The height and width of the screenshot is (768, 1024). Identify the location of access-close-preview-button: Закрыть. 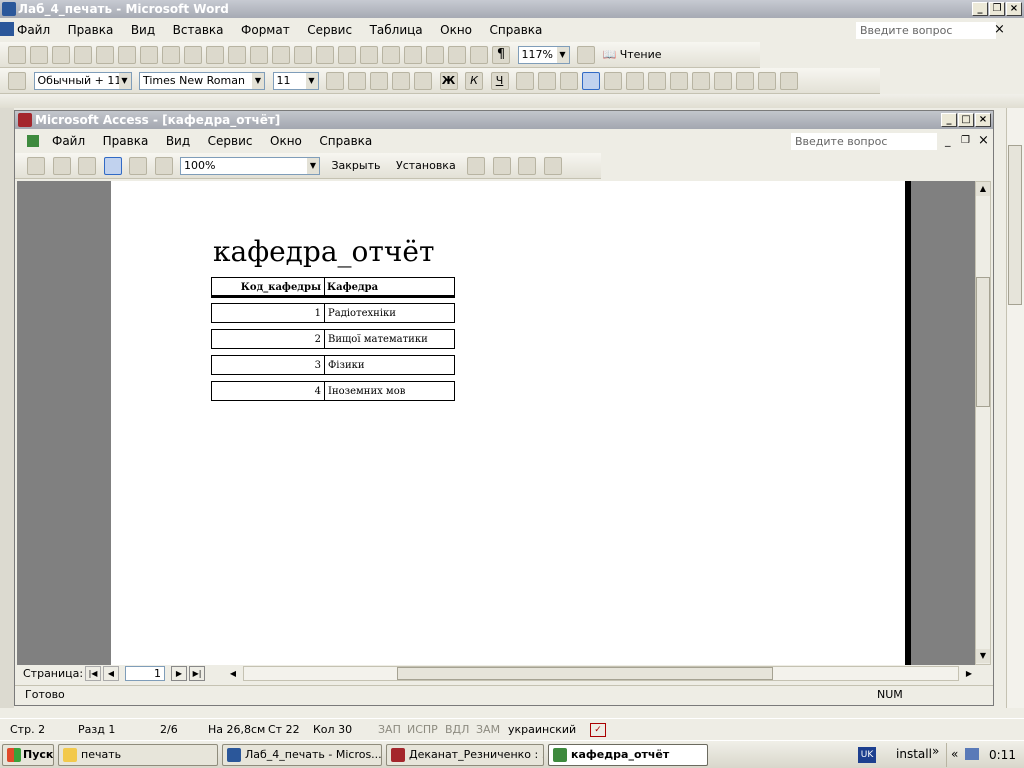
(356, 166).